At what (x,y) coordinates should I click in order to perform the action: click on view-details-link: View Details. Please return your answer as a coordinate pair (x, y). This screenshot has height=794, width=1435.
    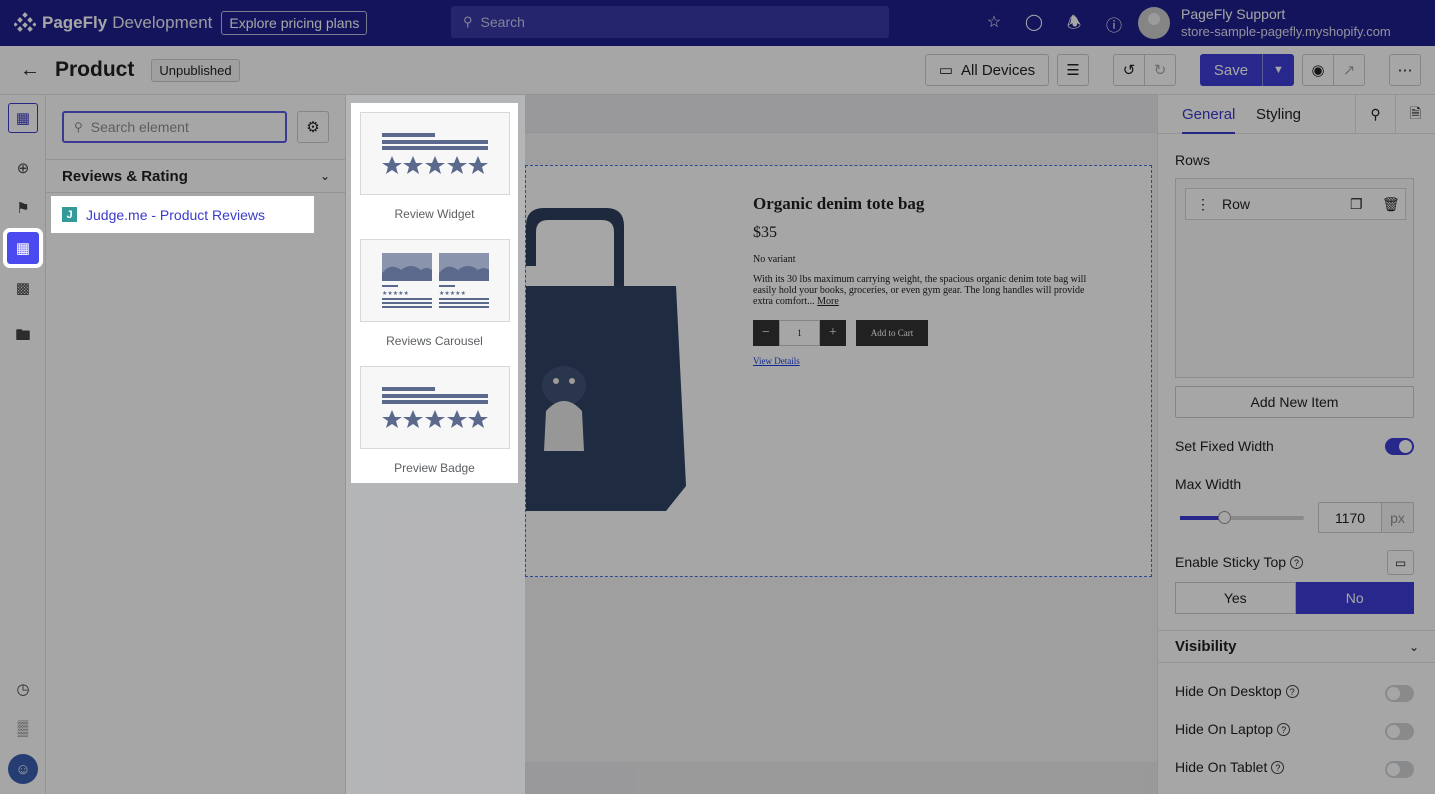
    Looking at the image, I should click on (923, 361).